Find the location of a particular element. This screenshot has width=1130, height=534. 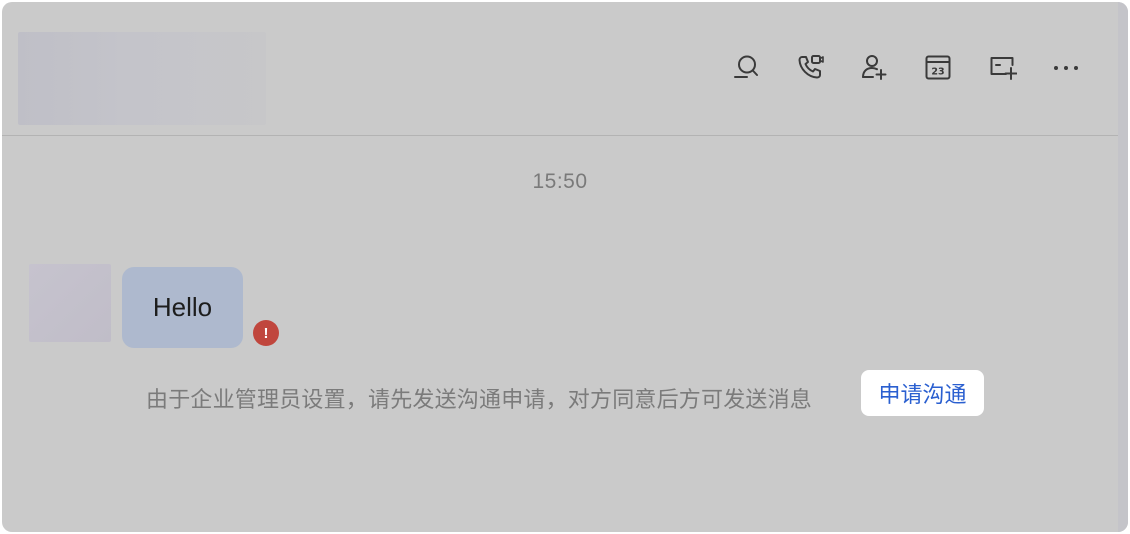

add-member-button is located at coordinates (873, 66).